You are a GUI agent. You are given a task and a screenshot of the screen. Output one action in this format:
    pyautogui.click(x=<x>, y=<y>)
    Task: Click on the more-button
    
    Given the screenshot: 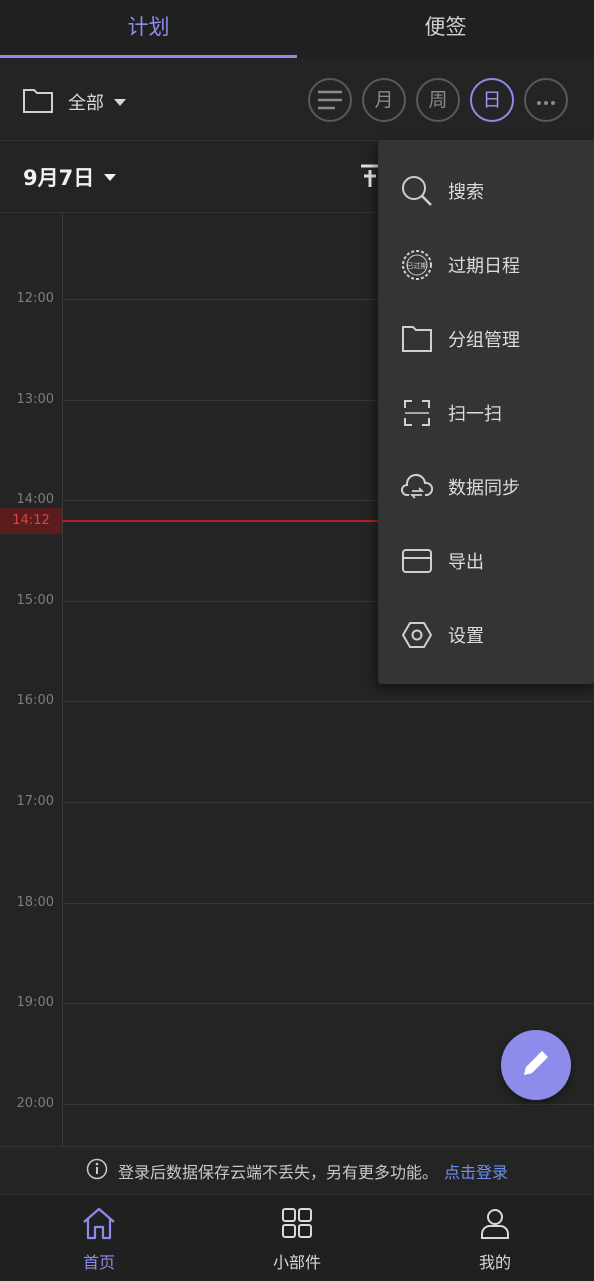 What is the action you would take?
    pyautogui.click(x=546, y=100)
    